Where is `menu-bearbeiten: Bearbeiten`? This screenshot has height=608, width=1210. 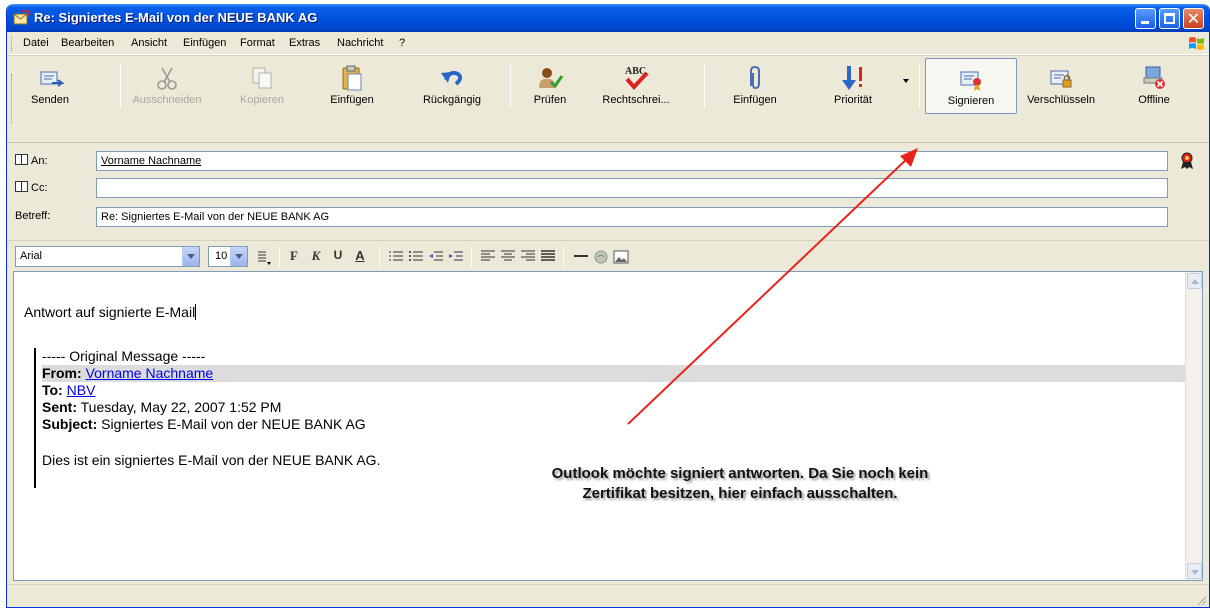 menu-bearbeiten: Bearbeiten is located at coordinates (87, 43).